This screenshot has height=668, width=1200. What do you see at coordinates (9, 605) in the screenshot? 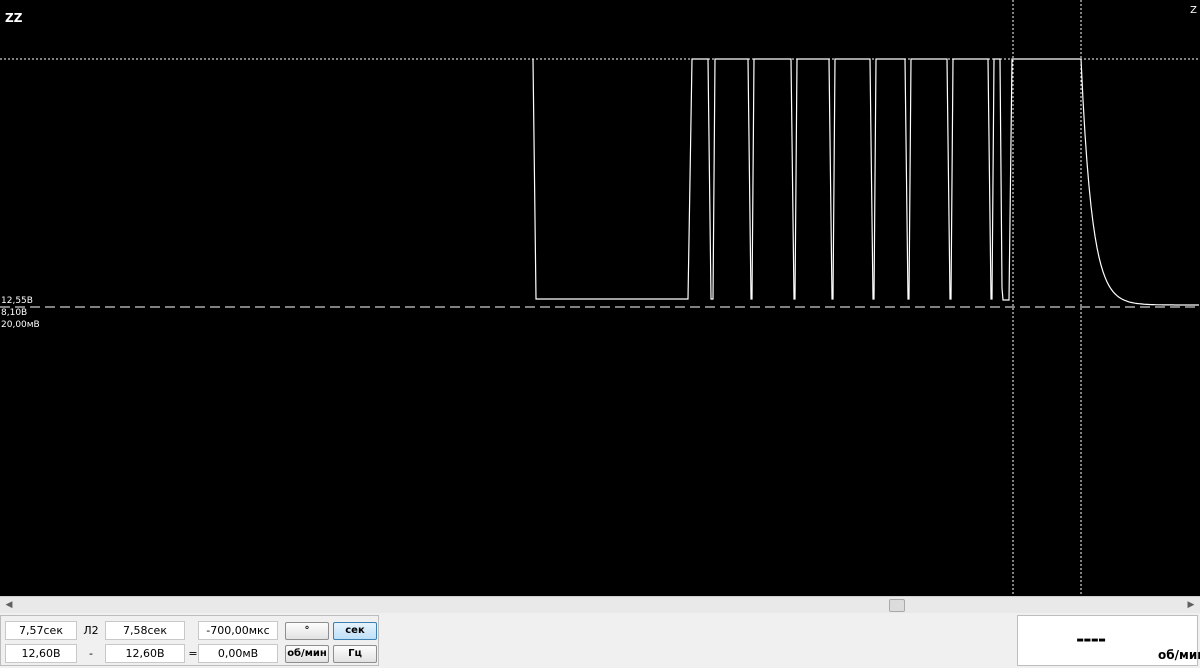
I see `arrow-left-icon: ◀` at bounding box center [9, 605].